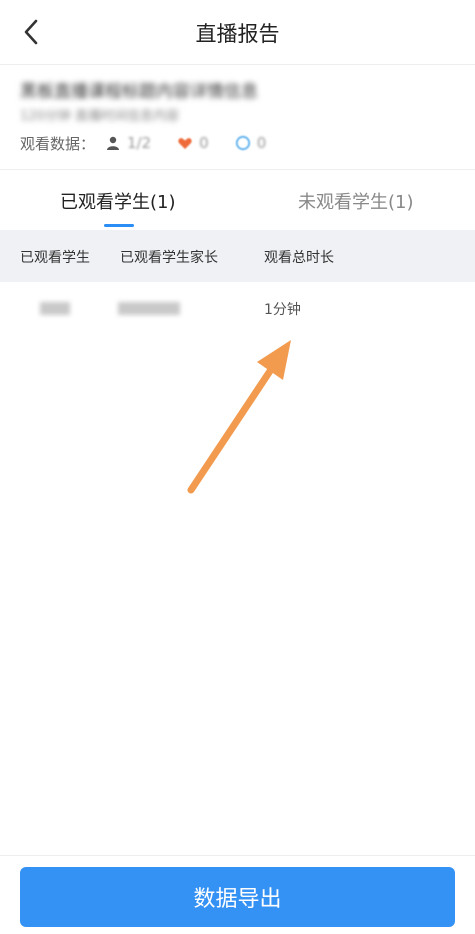 The width and height of the screenshot is (475, 934). What do you see at coordinates (251, 143) in the screenshot?
I see `comments-stat: 0` at bounding box center [251, 143].